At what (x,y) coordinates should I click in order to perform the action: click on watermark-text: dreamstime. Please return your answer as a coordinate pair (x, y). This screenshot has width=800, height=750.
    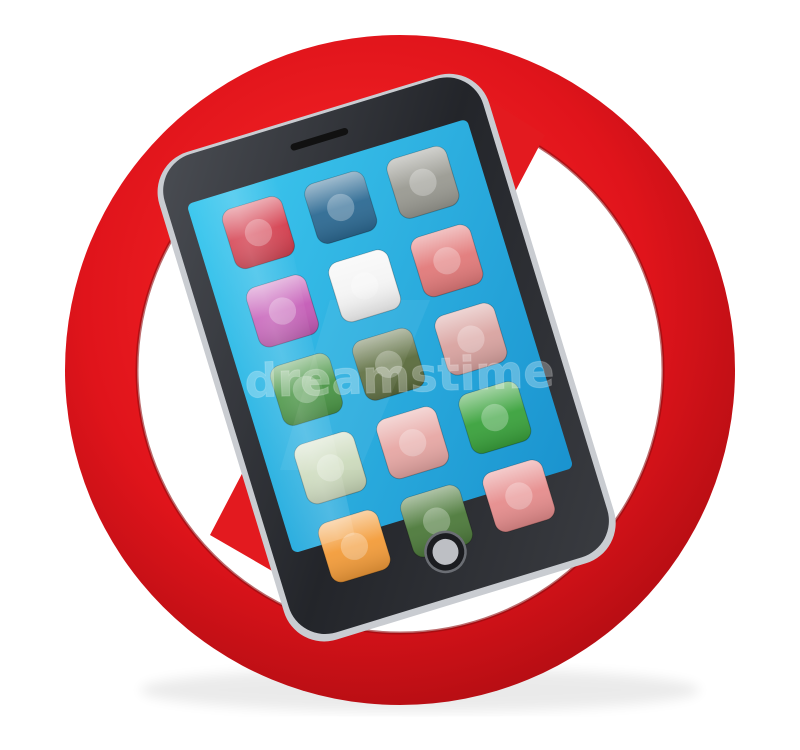
    Looking at the image, I should click on (400, 376).